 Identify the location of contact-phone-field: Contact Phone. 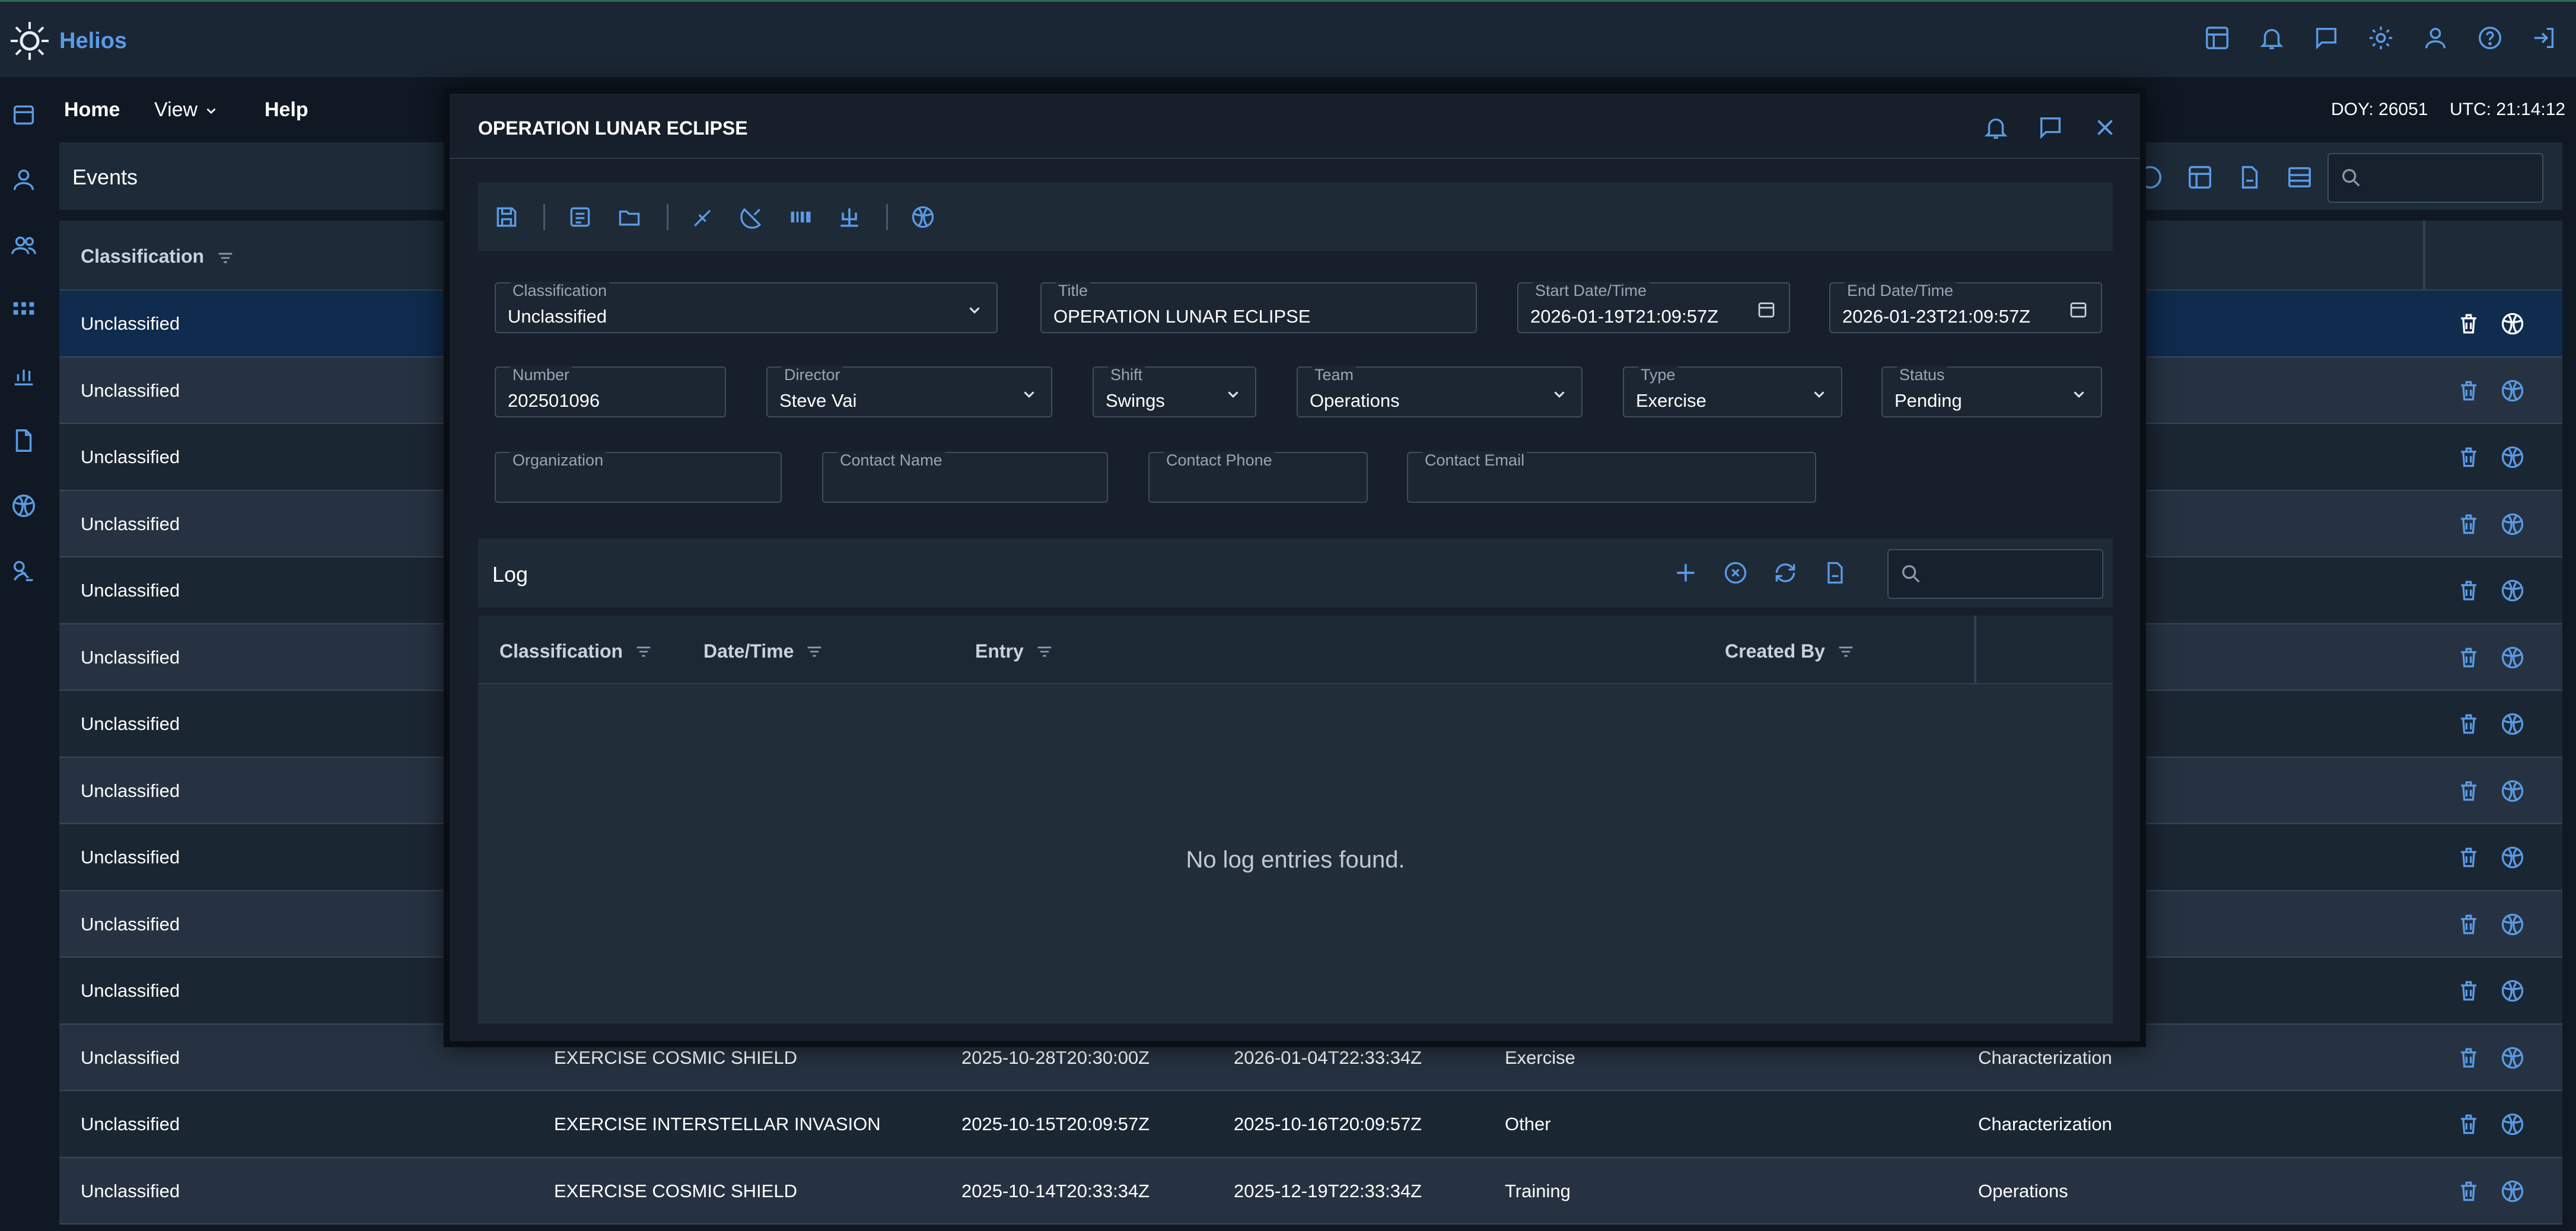
(1258, 477).